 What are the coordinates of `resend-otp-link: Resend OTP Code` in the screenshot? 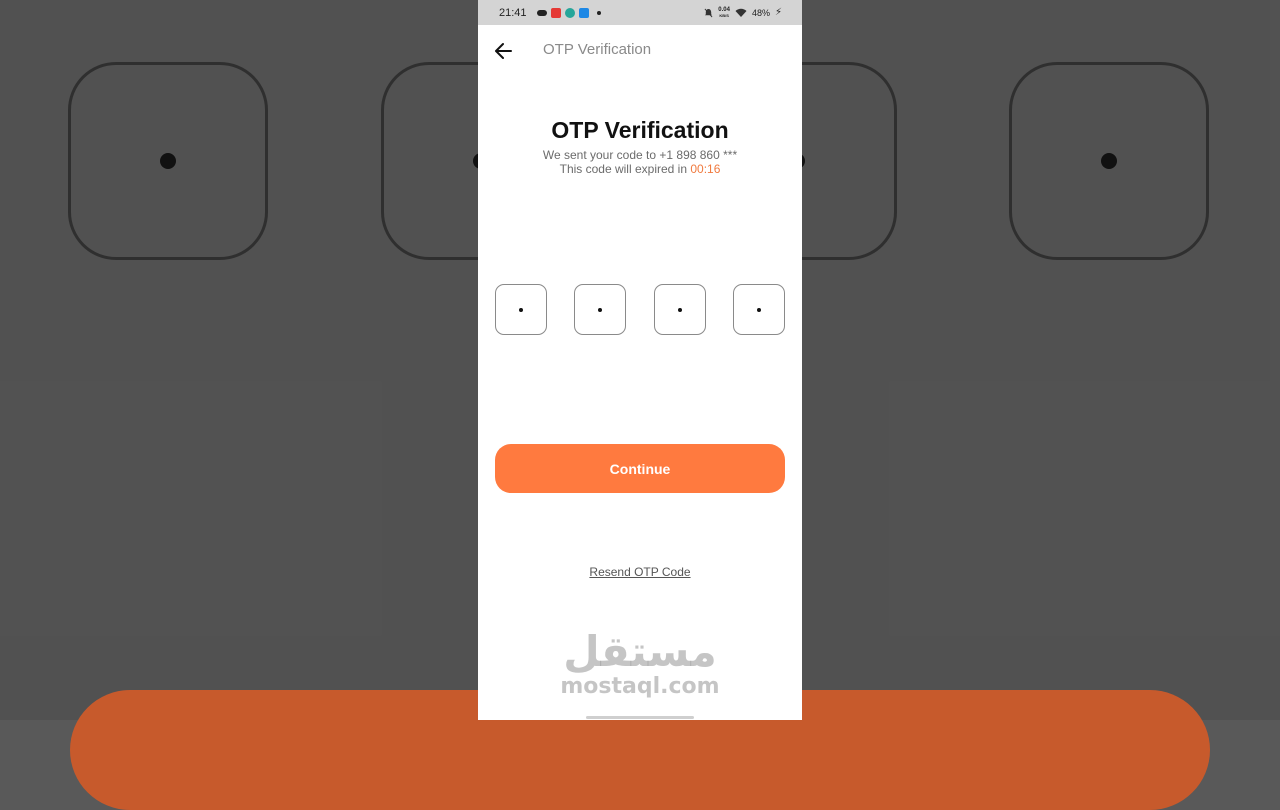 It's located at (640, 572).